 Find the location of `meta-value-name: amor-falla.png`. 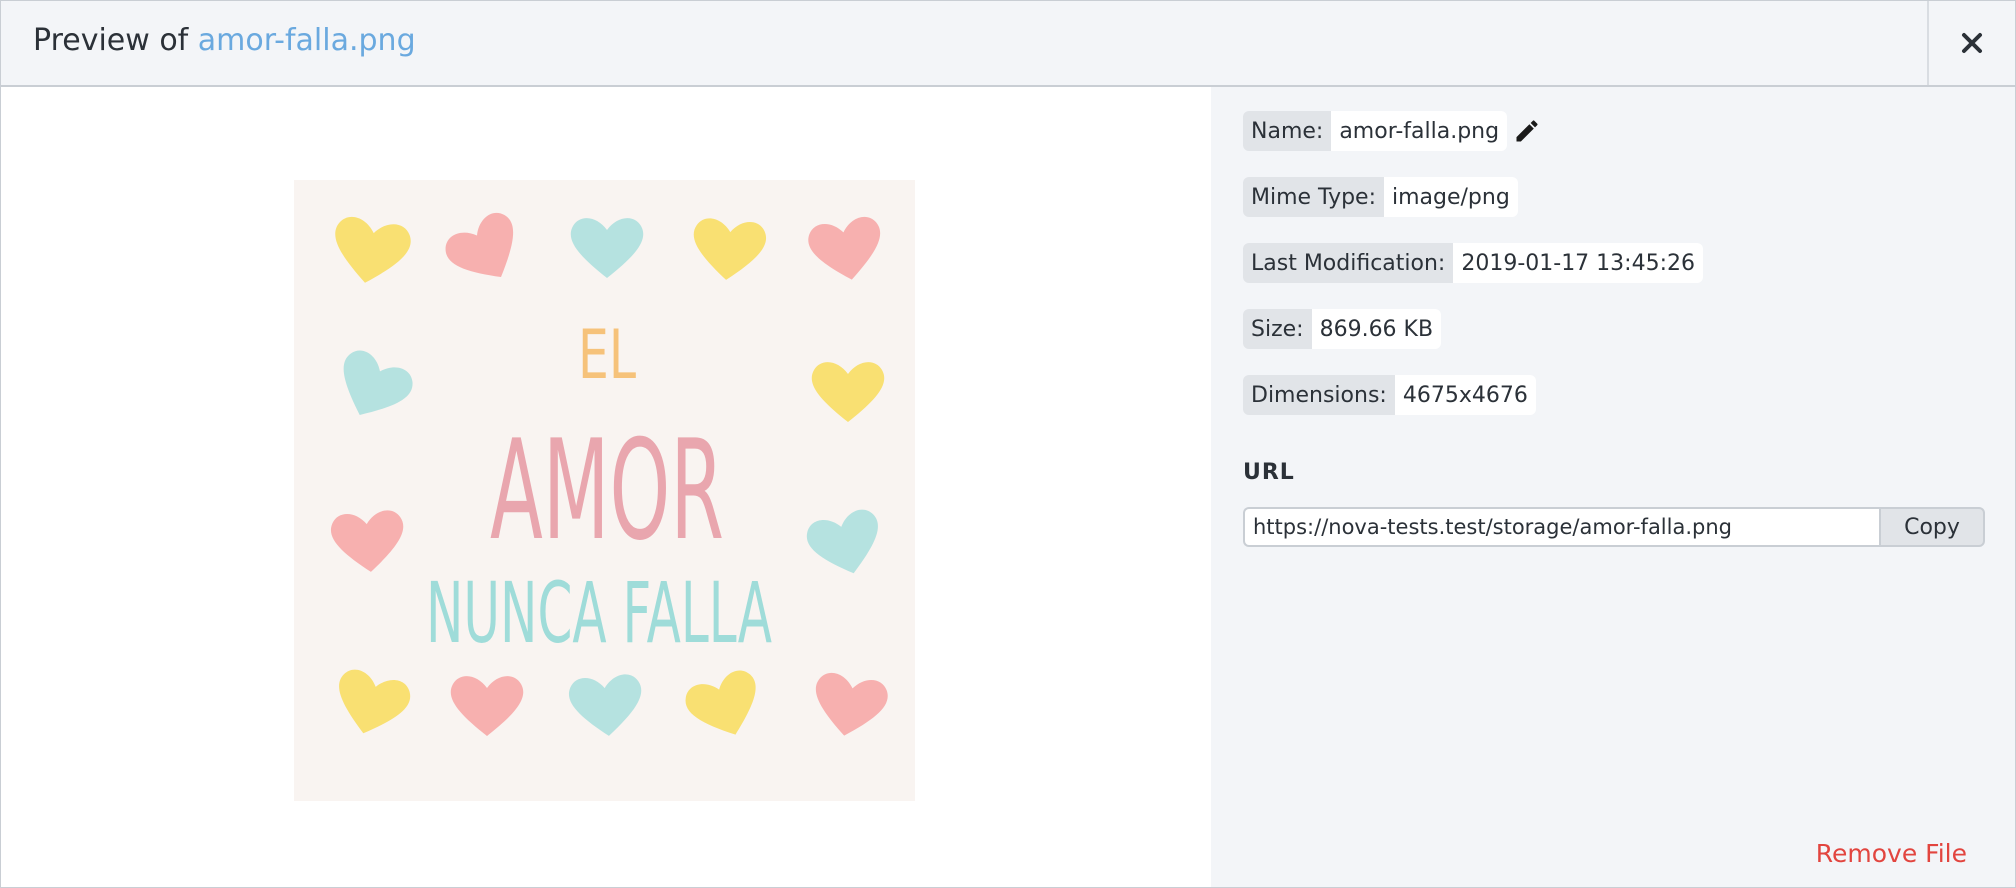

meta-value-name: amor-falla.png is located at coordinates (1419, 131).